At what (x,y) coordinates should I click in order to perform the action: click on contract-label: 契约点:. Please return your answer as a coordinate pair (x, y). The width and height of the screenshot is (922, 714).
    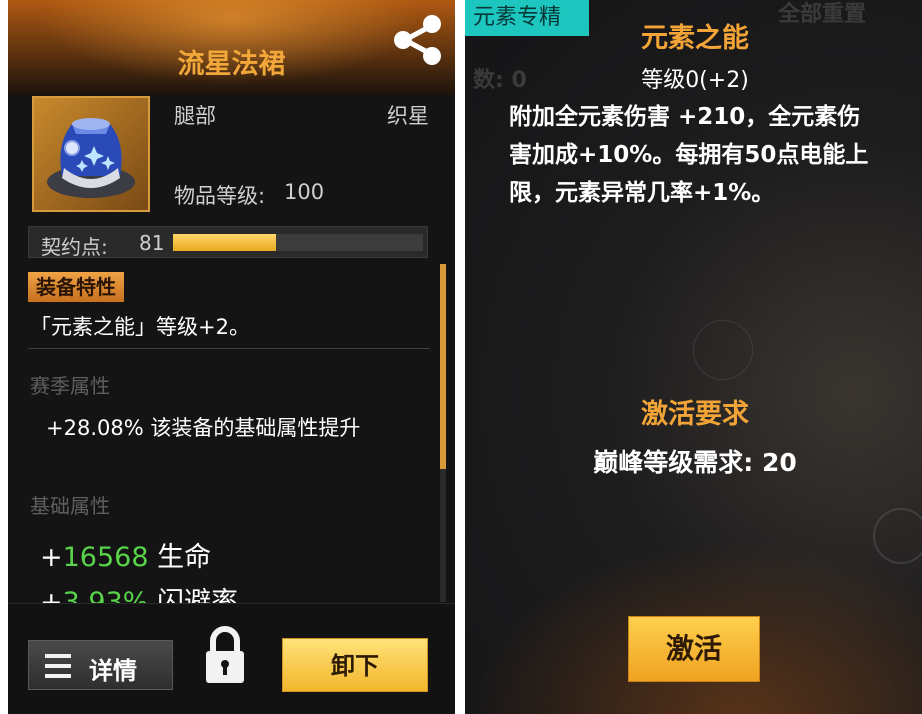
    Looking at the image, I should click on (74, 247).